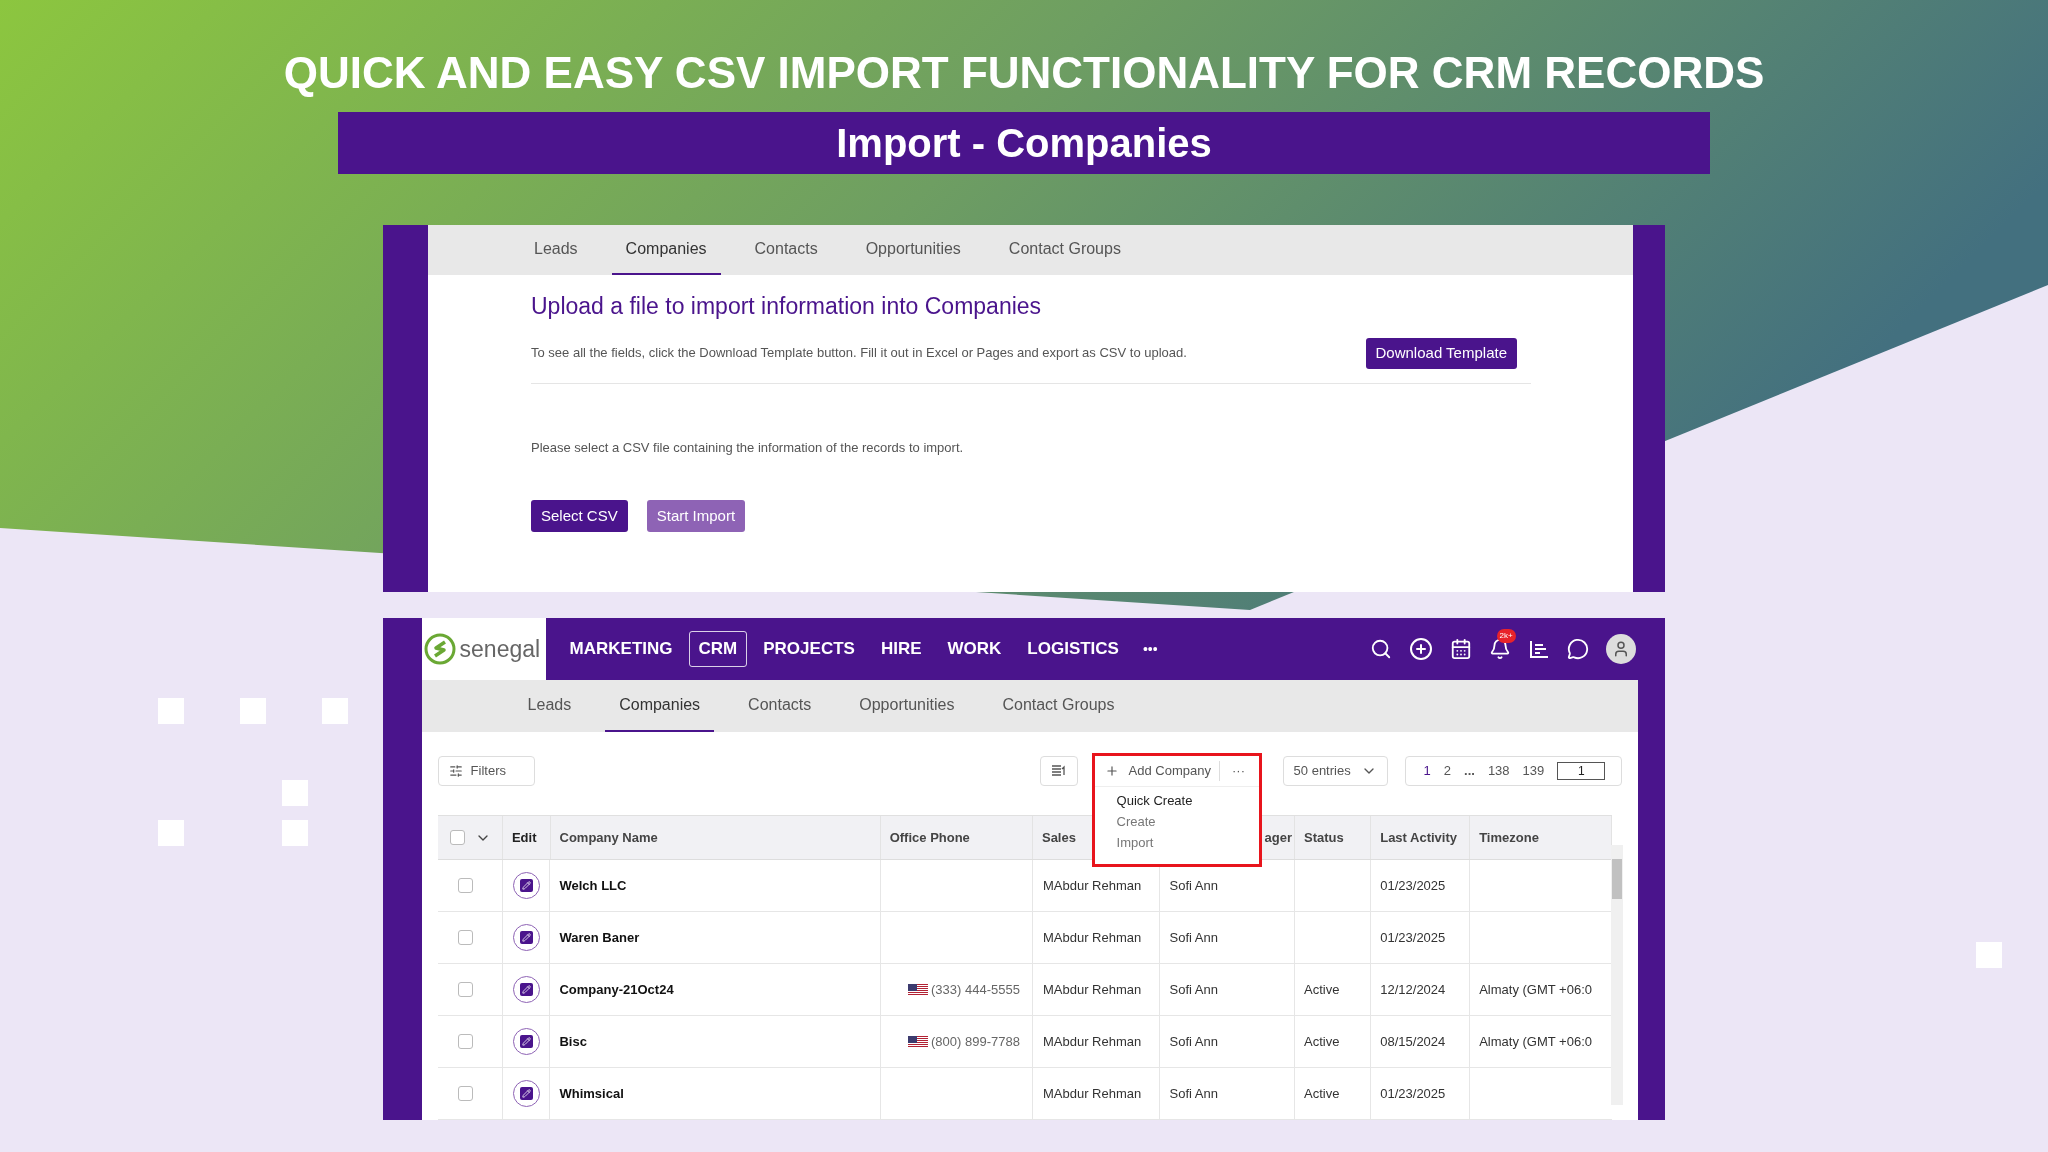 Image resolution: width=2048 pixels, height=1152 pixels. What do you see at coordinates (593, 885) in the screenshot?
I see `table-cell-text: Welch LLC` at bounding box center [593, 885].